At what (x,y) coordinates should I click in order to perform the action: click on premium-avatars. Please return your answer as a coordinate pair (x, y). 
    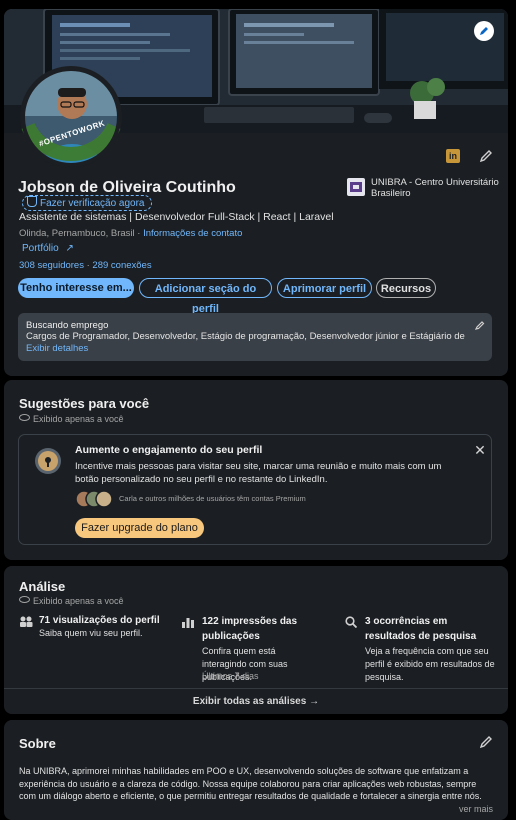
    Looking at the image, I should click on (95, 499).